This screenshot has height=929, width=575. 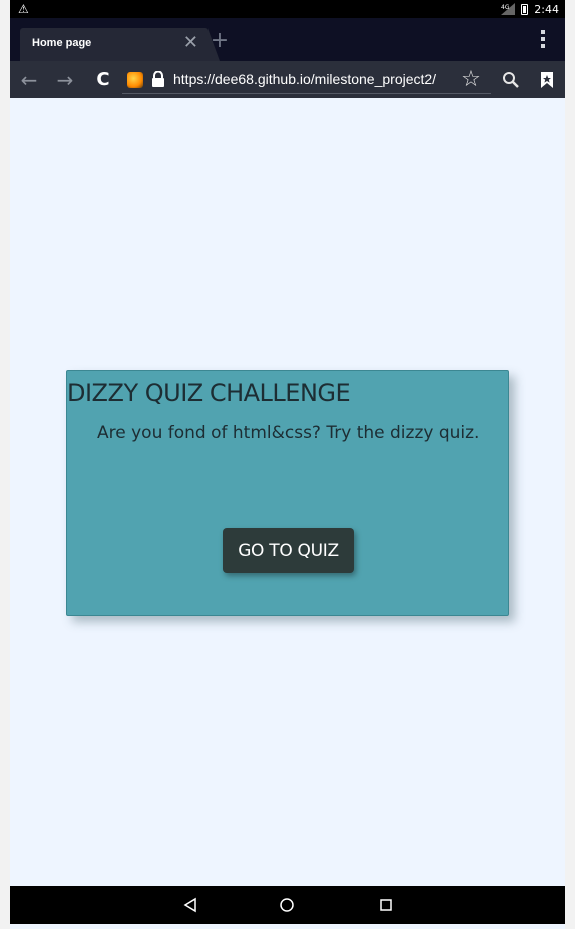 What do you see at coordinates (471, 79) in the screenshot?
I see `star-icon: ☆` at bounding box center [471, 79].